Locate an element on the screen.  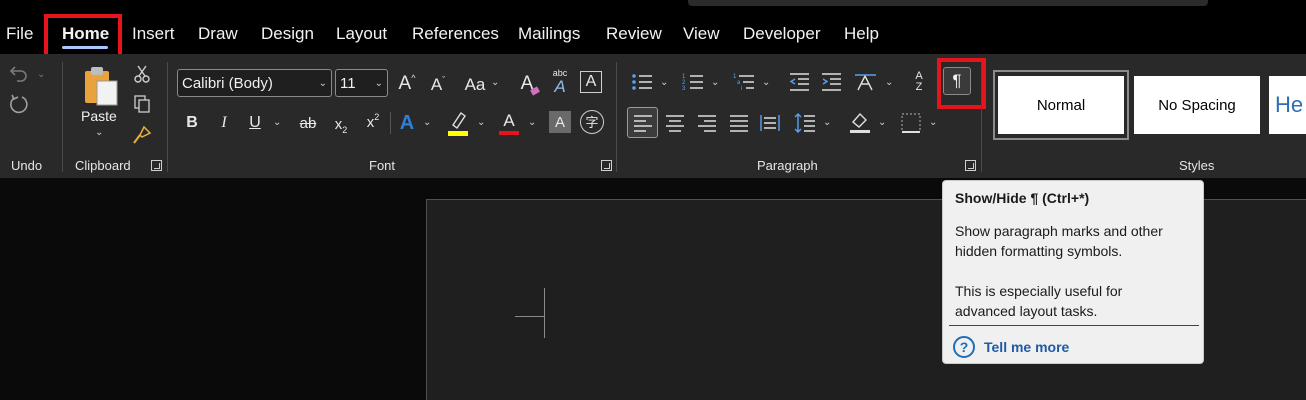
paste-icon is located at coordinates (101, 86).